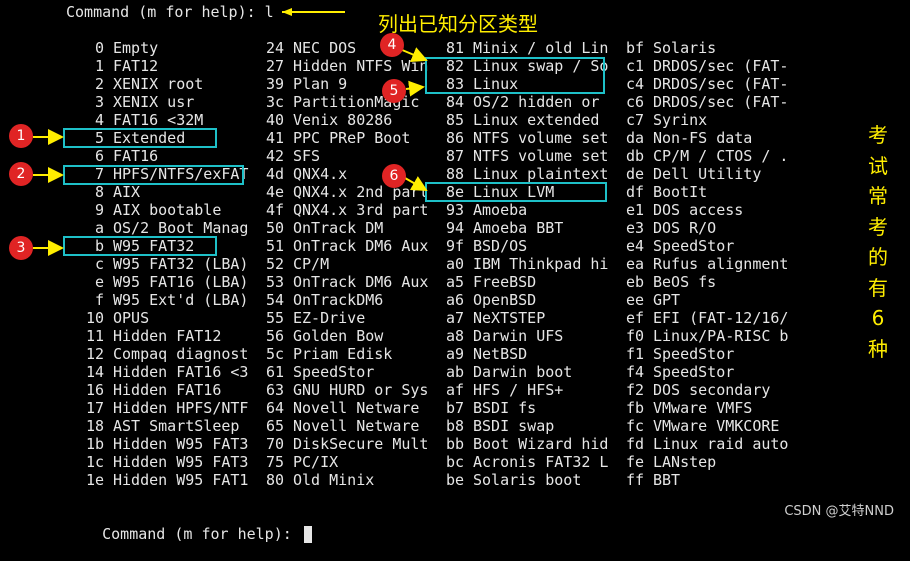  I want to click on side-note-char: 有, so click(878, 287).